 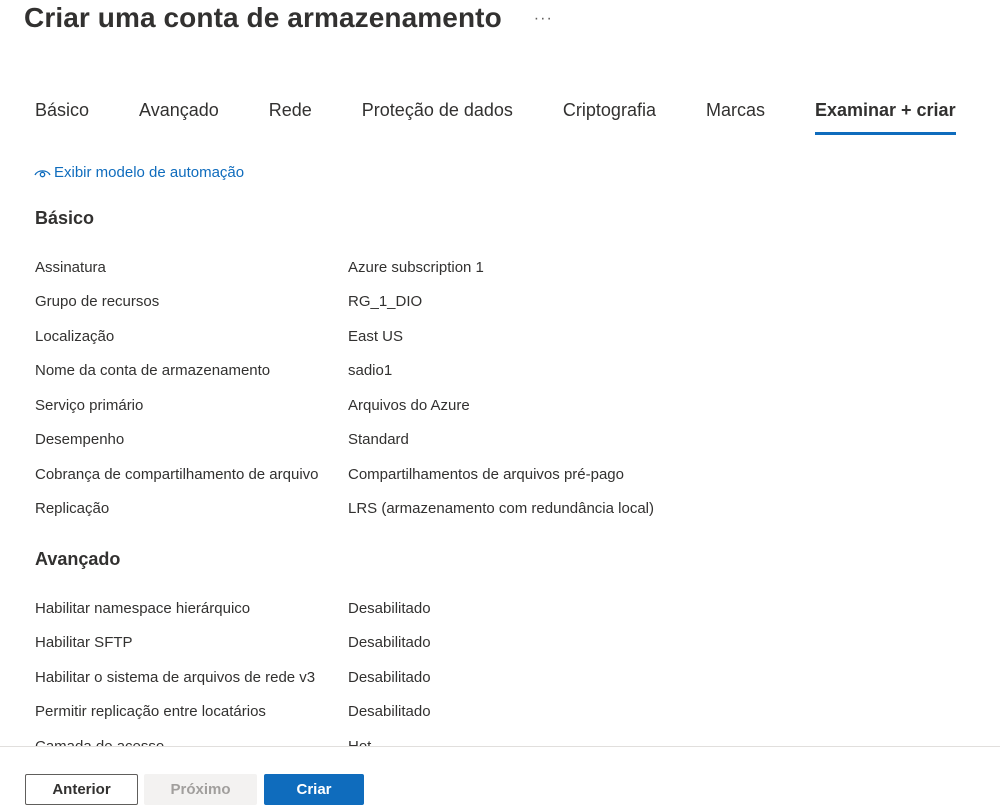 I want to click on row-value: Hot, so click(x=359, y=742).